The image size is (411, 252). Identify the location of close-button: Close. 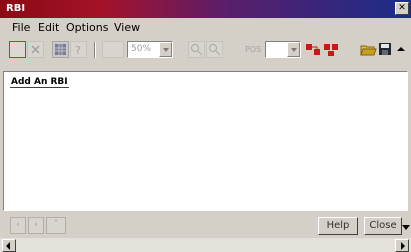
(383, 226).